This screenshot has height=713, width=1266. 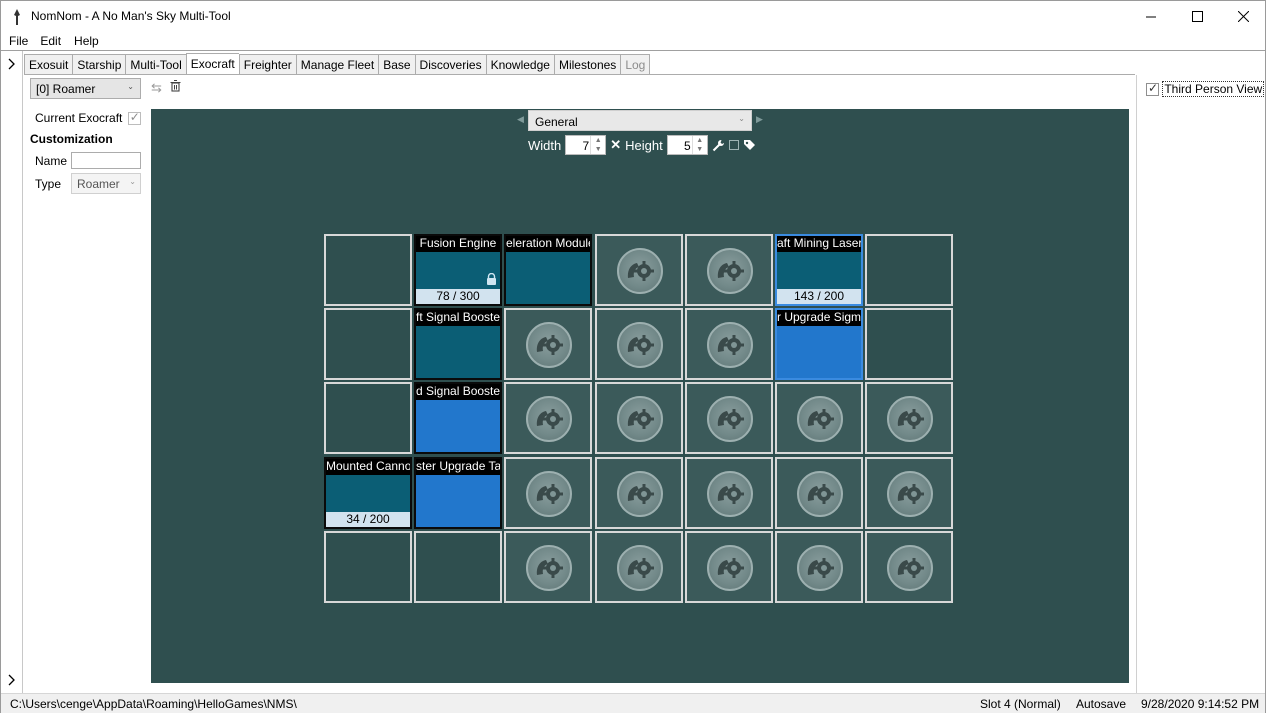 What do you see at coordinates (155, 64) in the screenshot?
I see `tab-multi-tool: Multi-Tool` at bounding box center [155, 64].